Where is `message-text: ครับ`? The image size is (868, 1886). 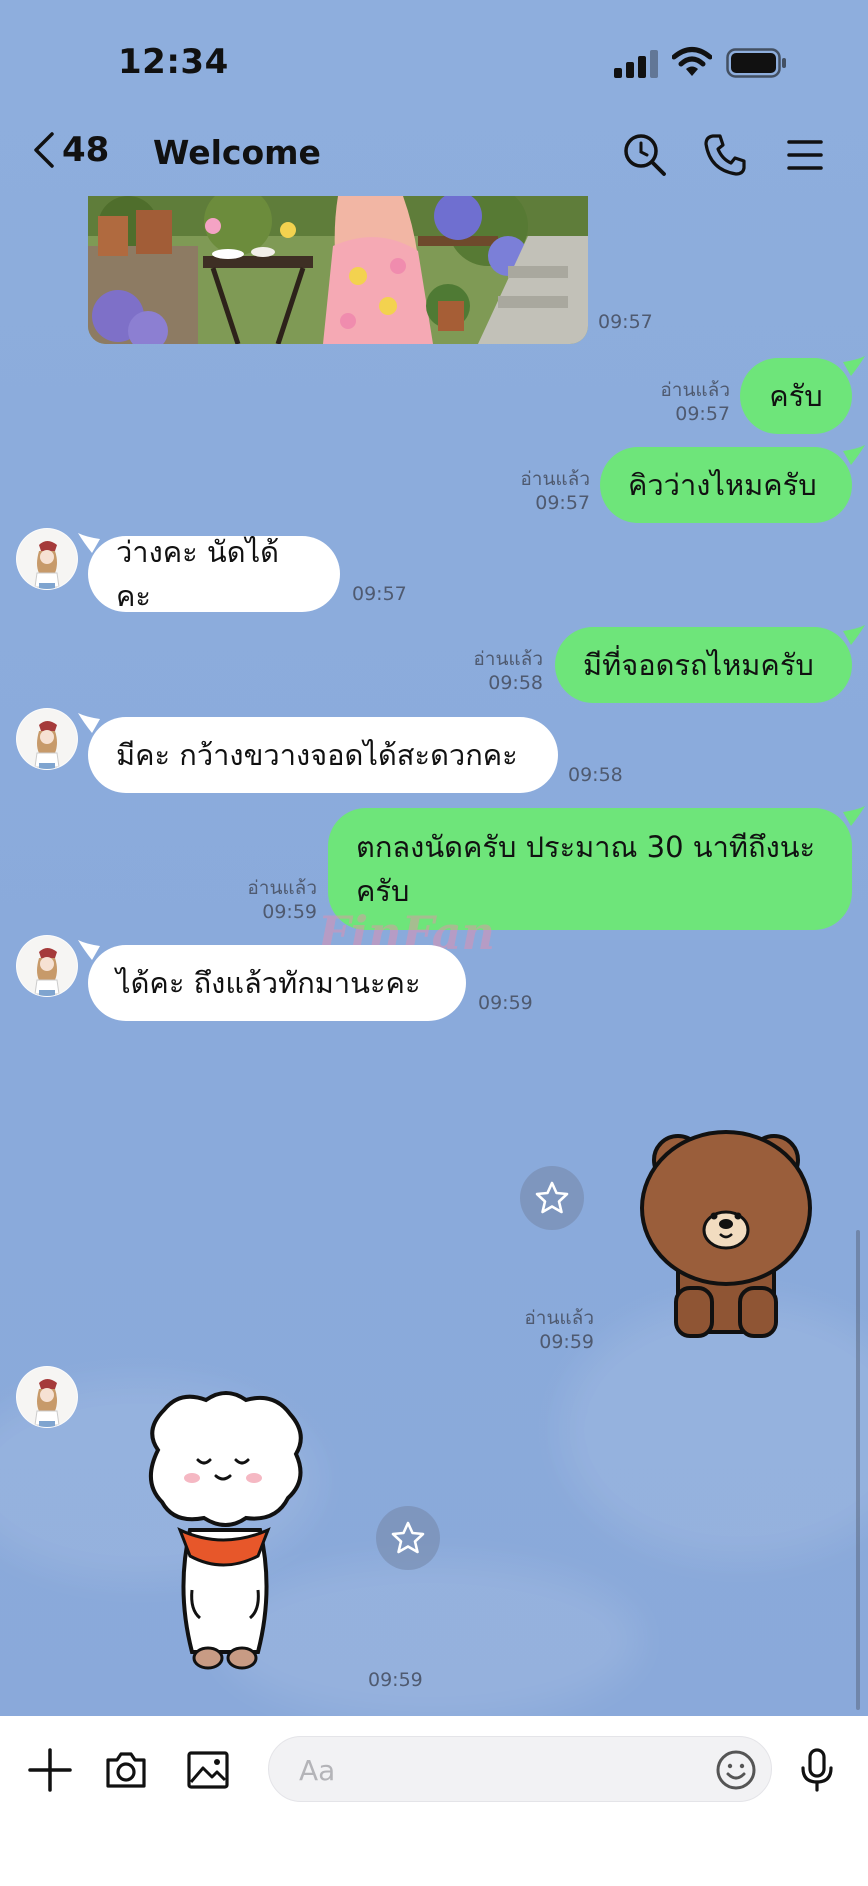
message-text: ครับ is located at coordinates (796, 396).